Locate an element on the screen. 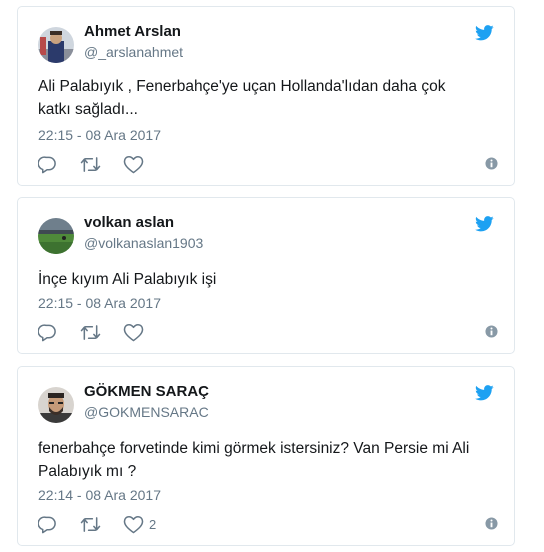  like-button: 2 is located at coordinates (139, 524).